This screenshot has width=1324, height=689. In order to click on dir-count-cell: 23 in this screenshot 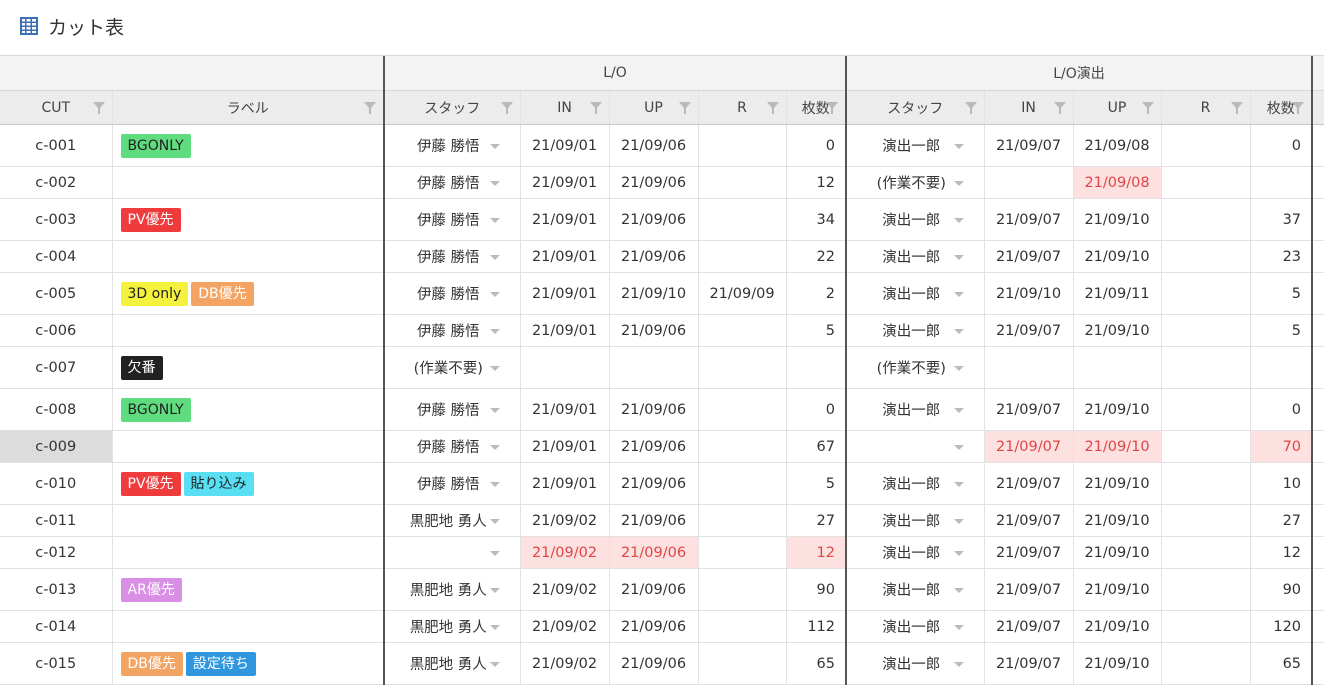, I will do `click(1282, 256)`.